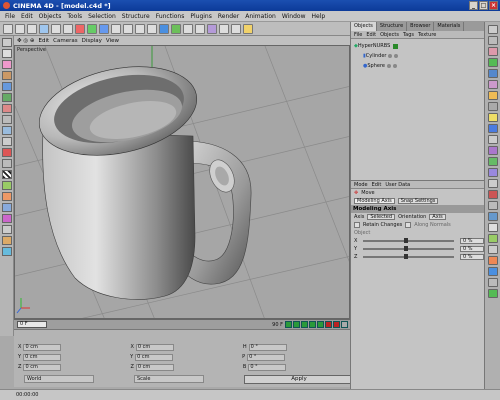 The image size is (500, 400). I want to click on pos-z-field: 0 cm, so click(42, 367).